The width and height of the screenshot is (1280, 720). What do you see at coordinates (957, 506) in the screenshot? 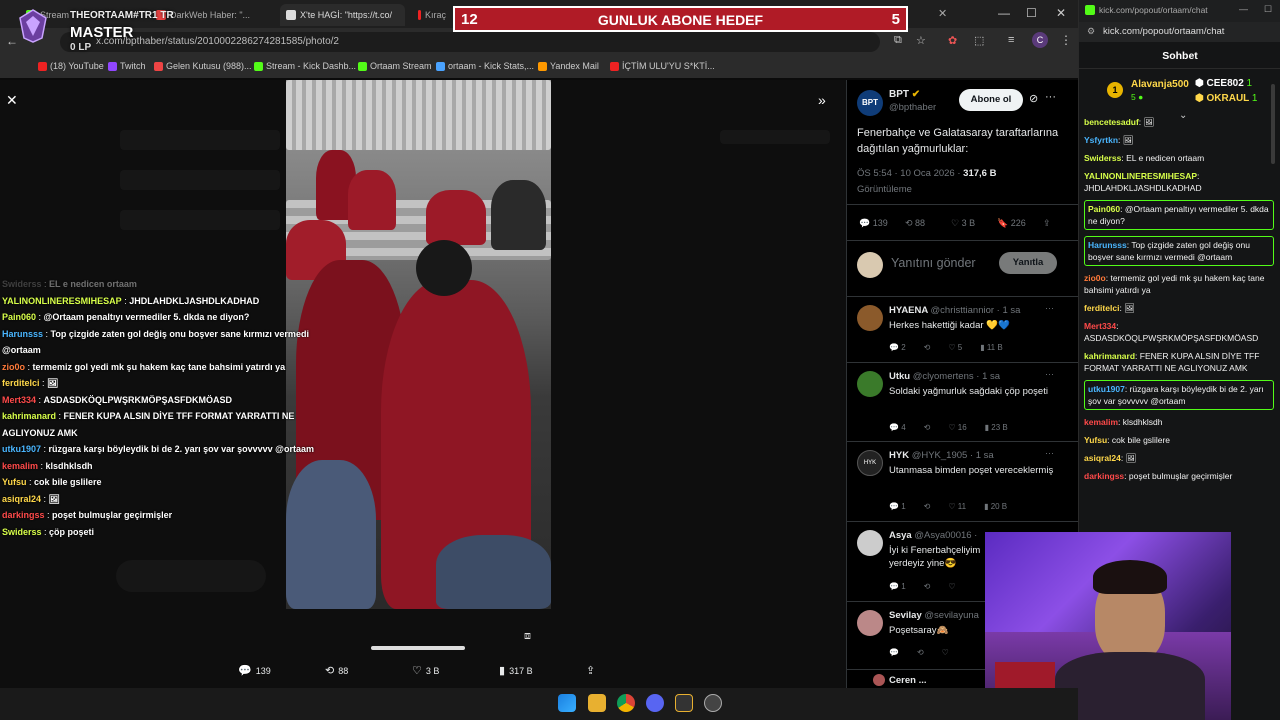
I see `heart-icon: ♡ 11` at bounding box center [957, 506].